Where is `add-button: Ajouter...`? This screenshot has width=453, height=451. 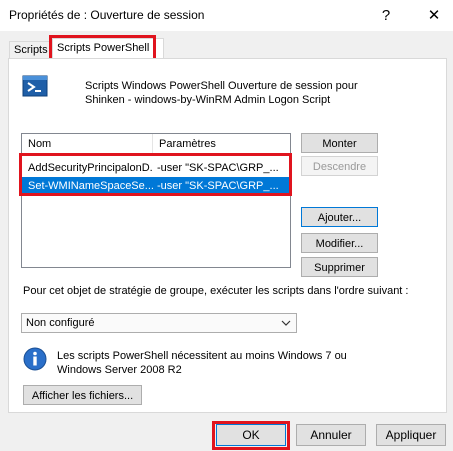 add-button: Ajouter... is located at coordinates (339, 217).